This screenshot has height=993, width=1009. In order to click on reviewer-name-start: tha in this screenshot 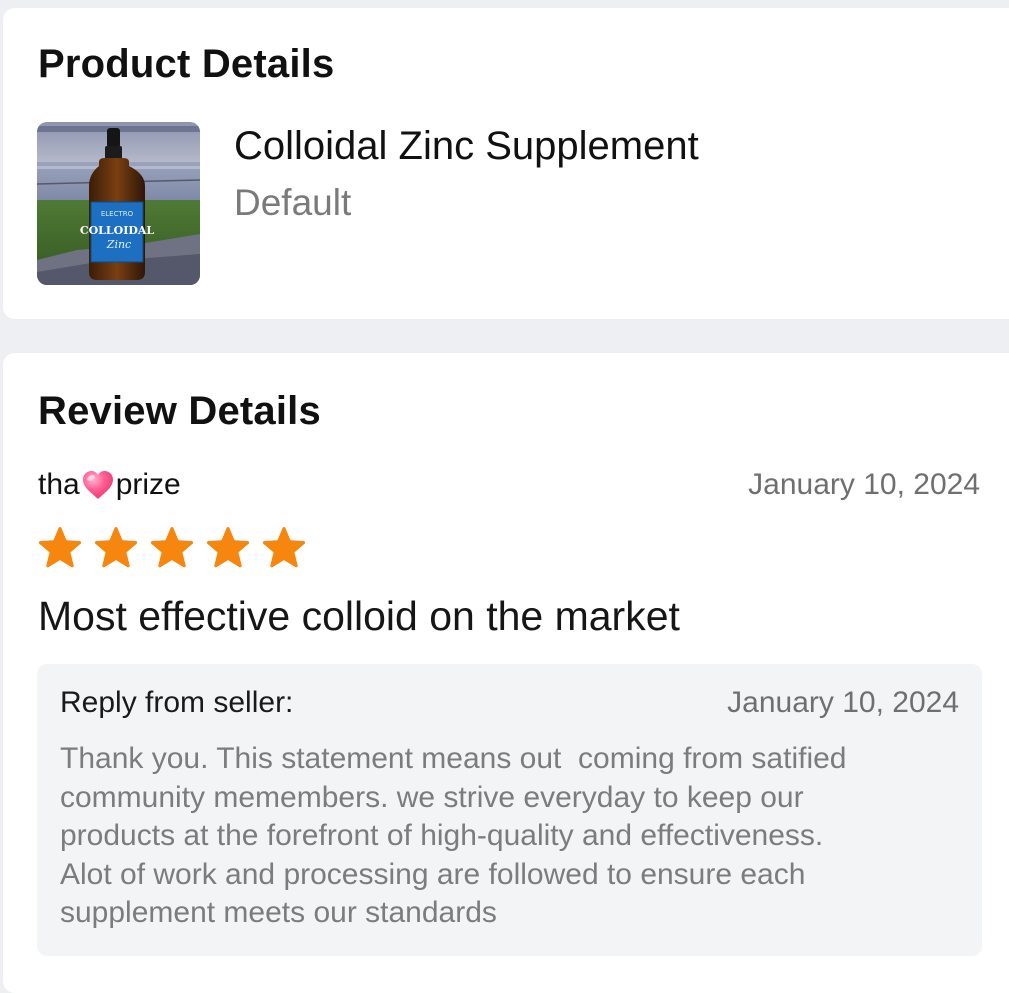, I will do `click(59, 484)`.